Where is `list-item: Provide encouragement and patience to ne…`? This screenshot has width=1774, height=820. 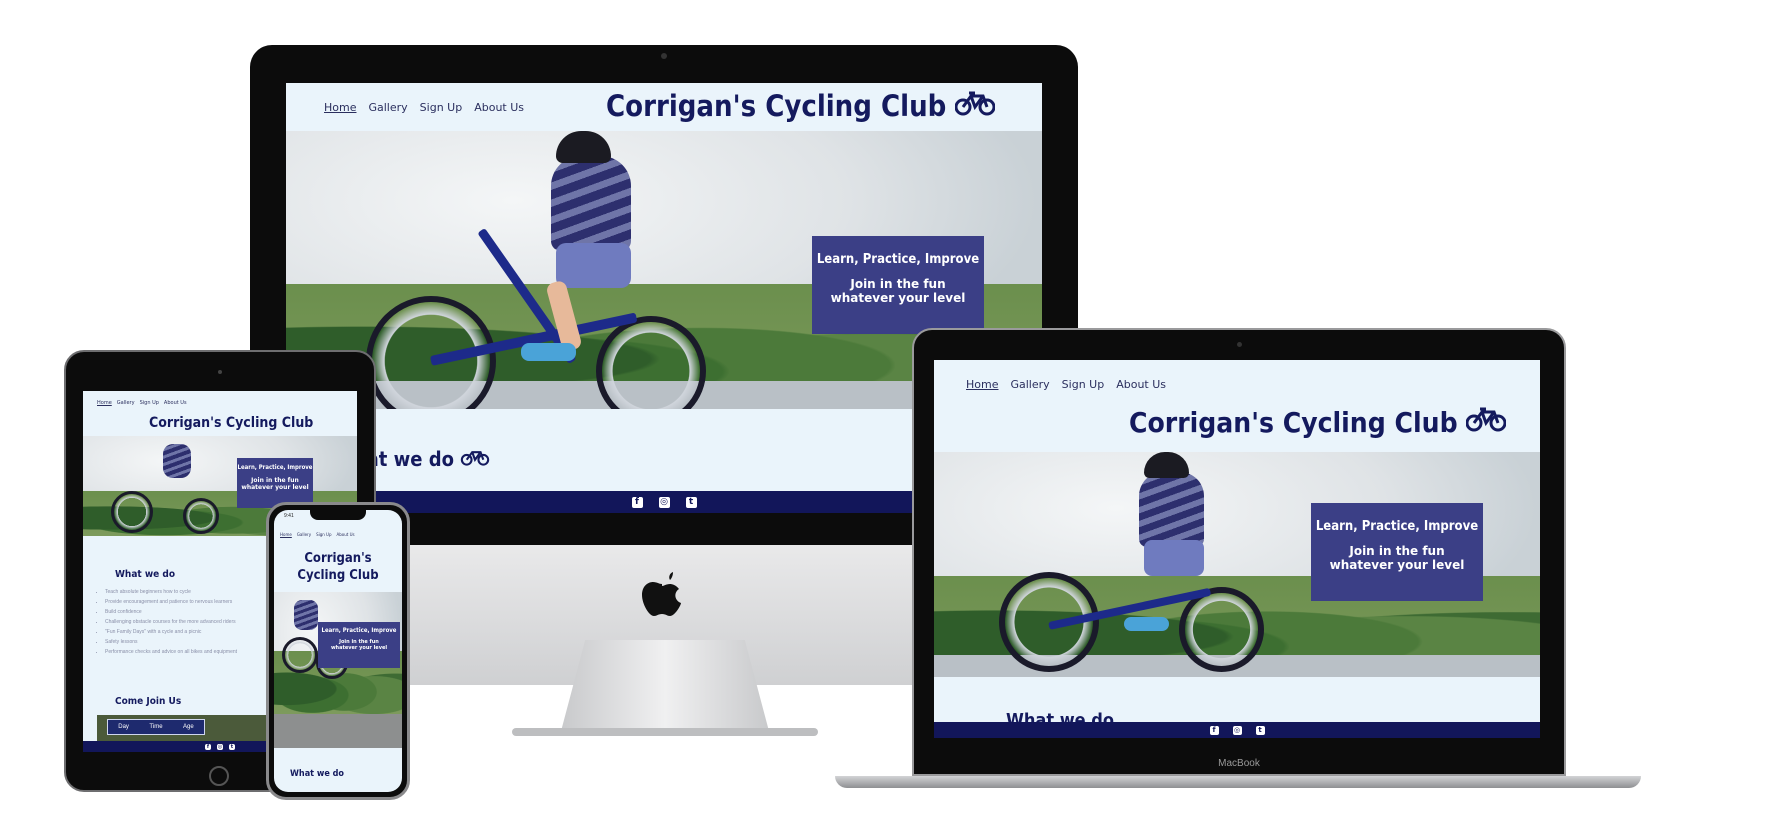 list-item: Provide encouragement and patience to ne… is located at coordinates (171, 602).